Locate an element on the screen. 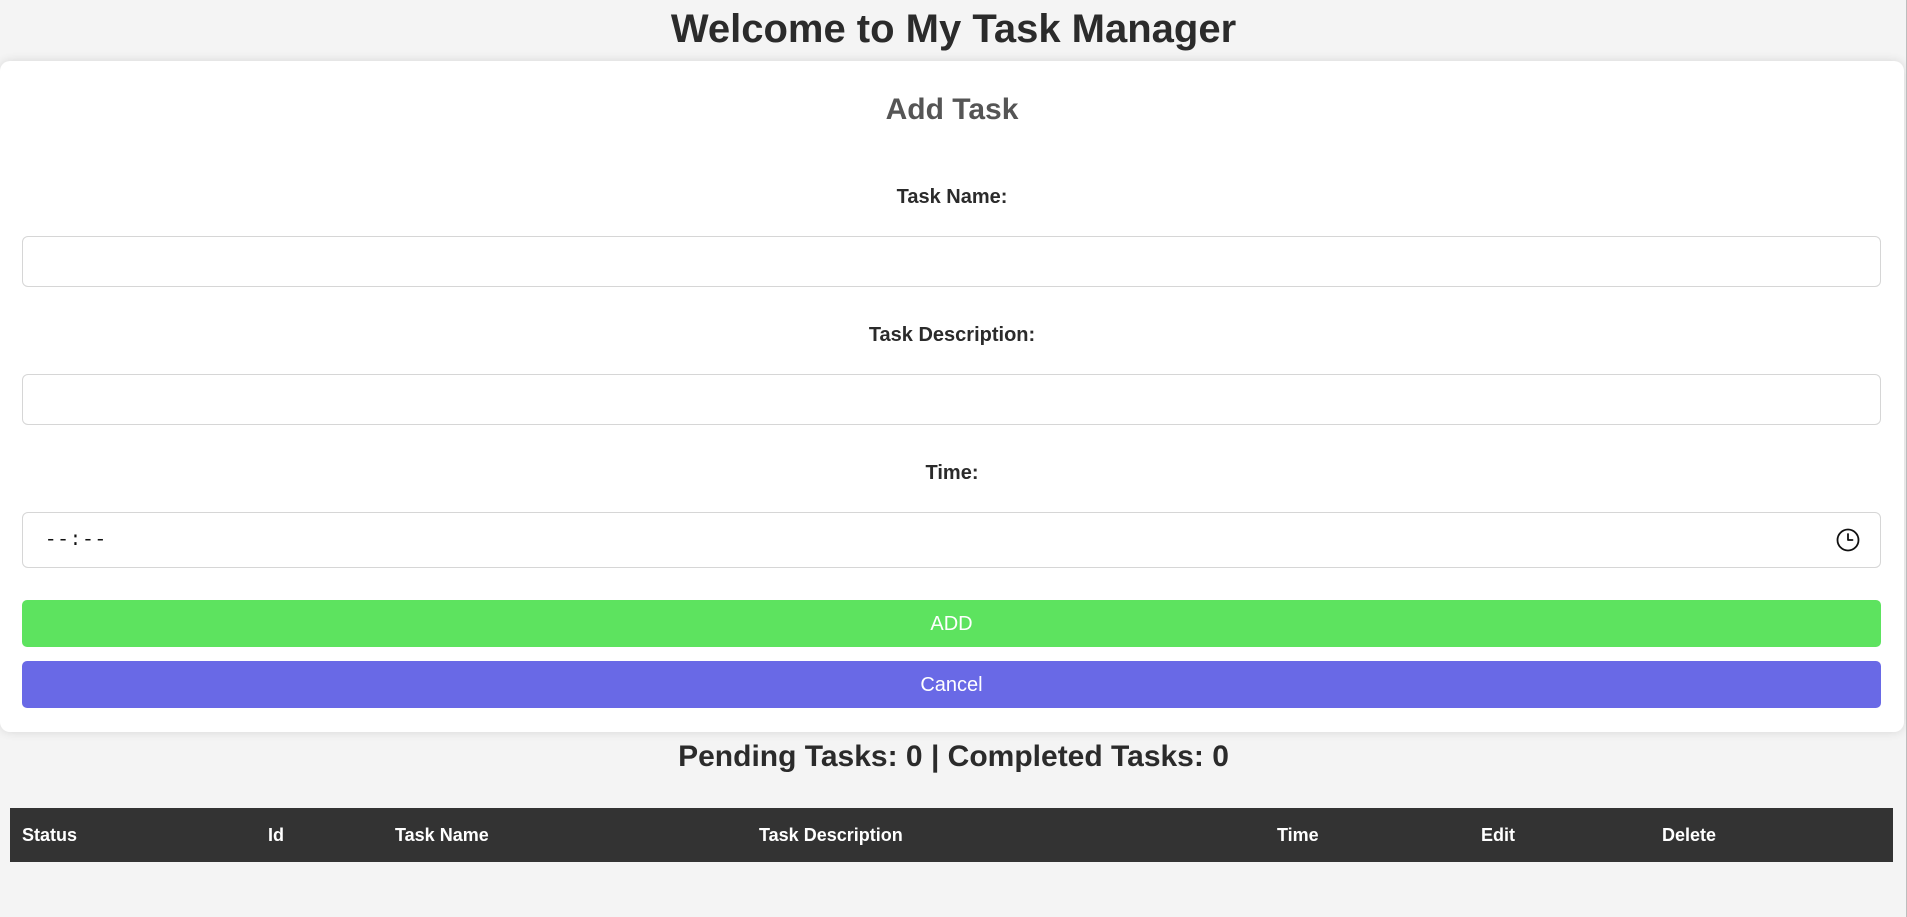  page-title: Welcome to My Task Manager is located at coordinates (953, 29).